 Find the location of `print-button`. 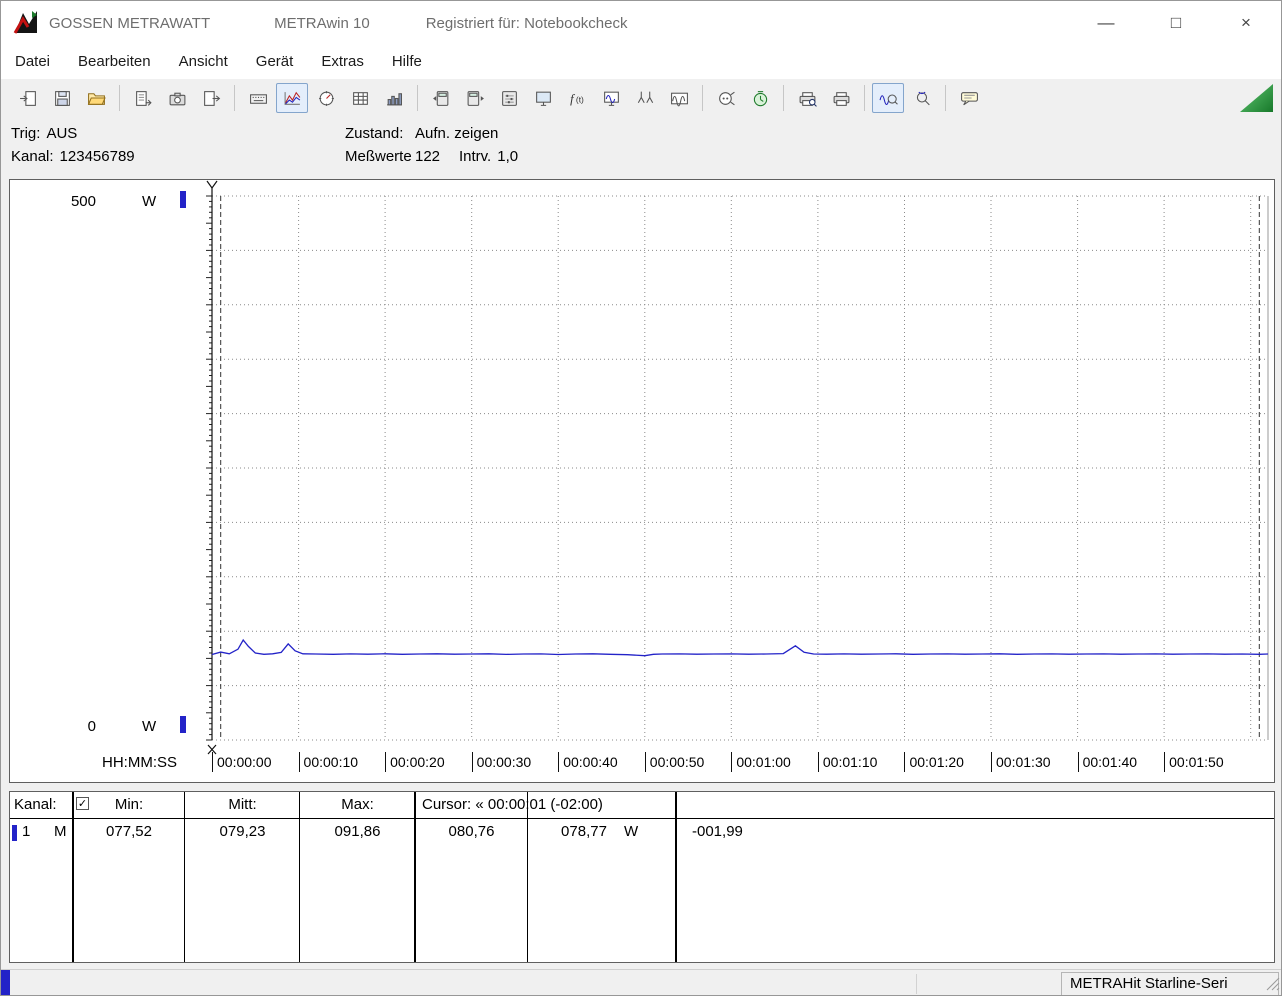

print-button is located at coordinates (841, 98).